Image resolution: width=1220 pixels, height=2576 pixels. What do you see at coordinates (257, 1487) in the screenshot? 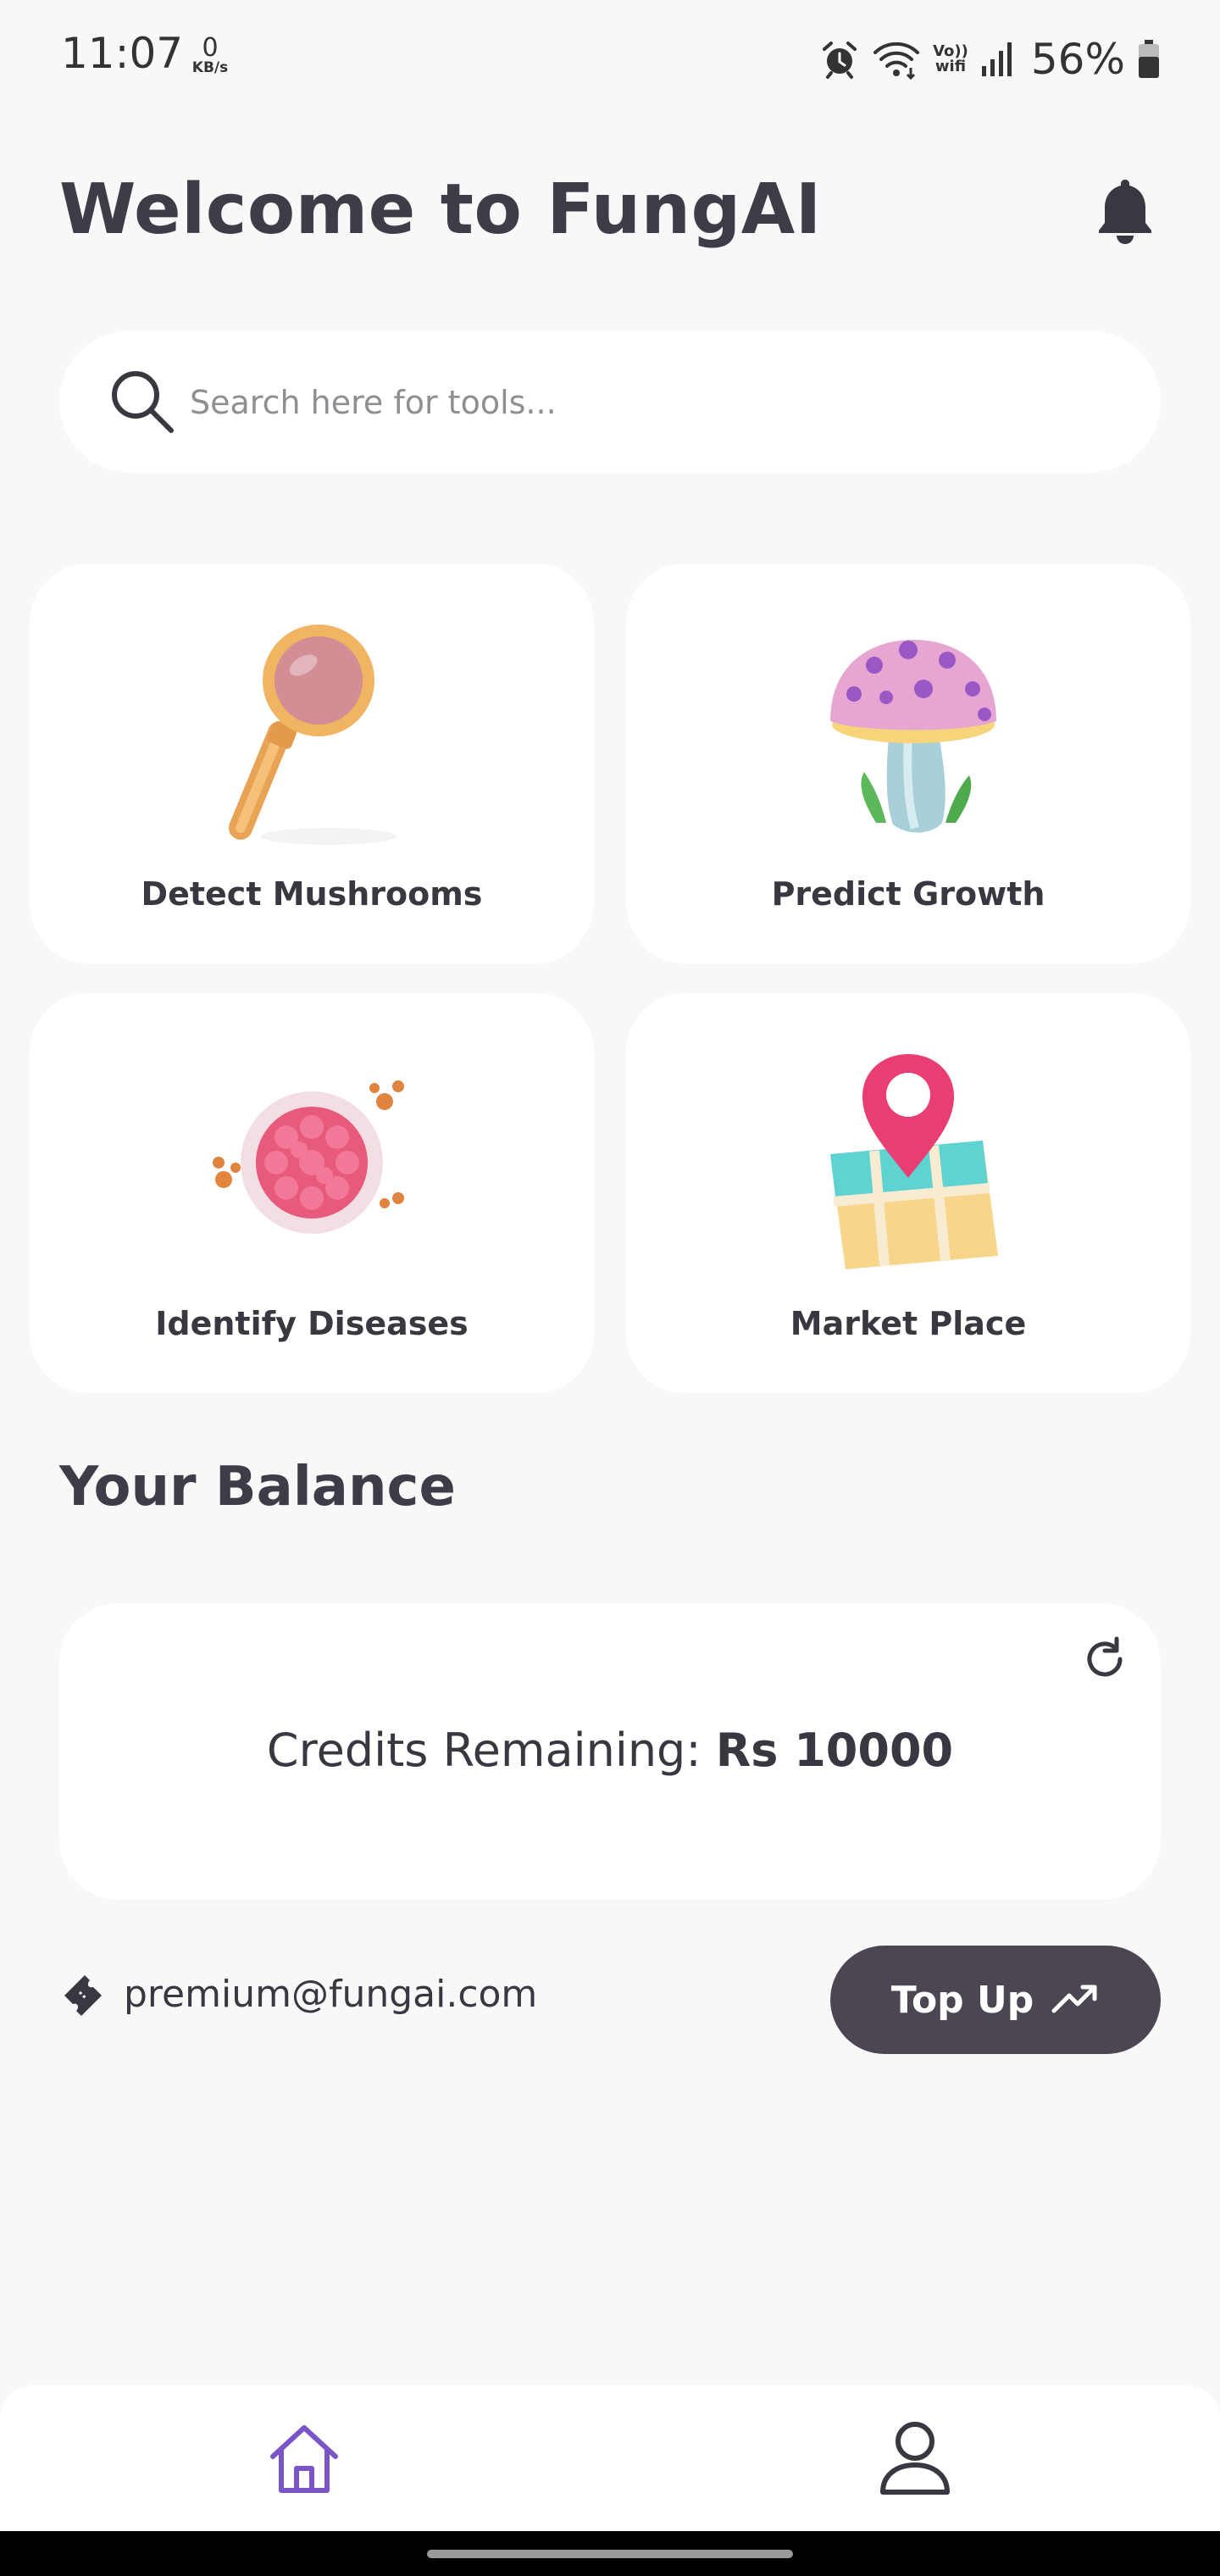
I see `balance-section-title: Your Balance` at bounding box center [257, 1487].